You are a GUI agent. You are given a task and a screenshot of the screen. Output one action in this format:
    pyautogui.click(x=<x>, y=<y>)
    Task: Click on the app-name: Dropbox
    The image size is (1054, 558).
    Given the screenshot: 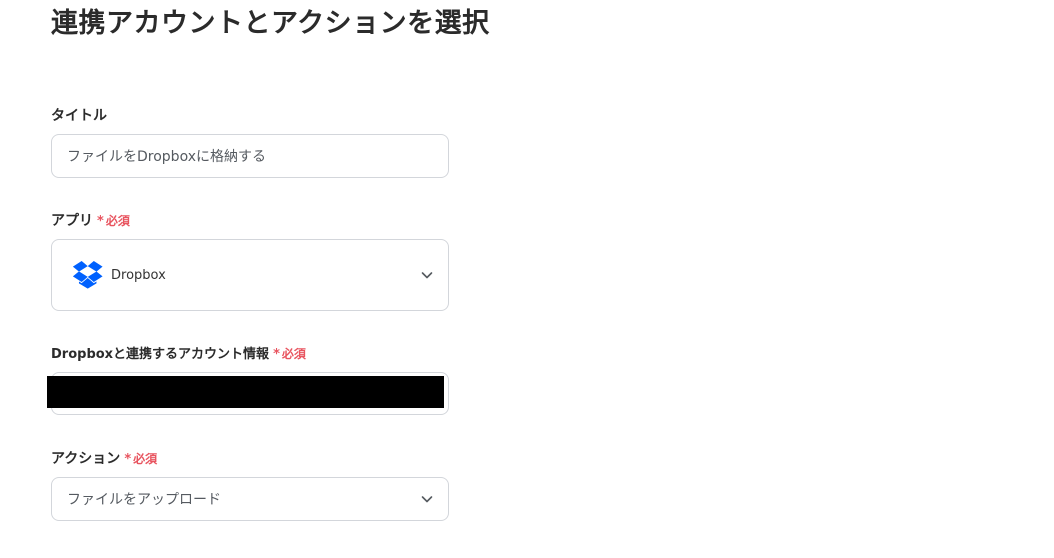 What is the action you would take?
    pyautogui.click(x=138, y=275)
    